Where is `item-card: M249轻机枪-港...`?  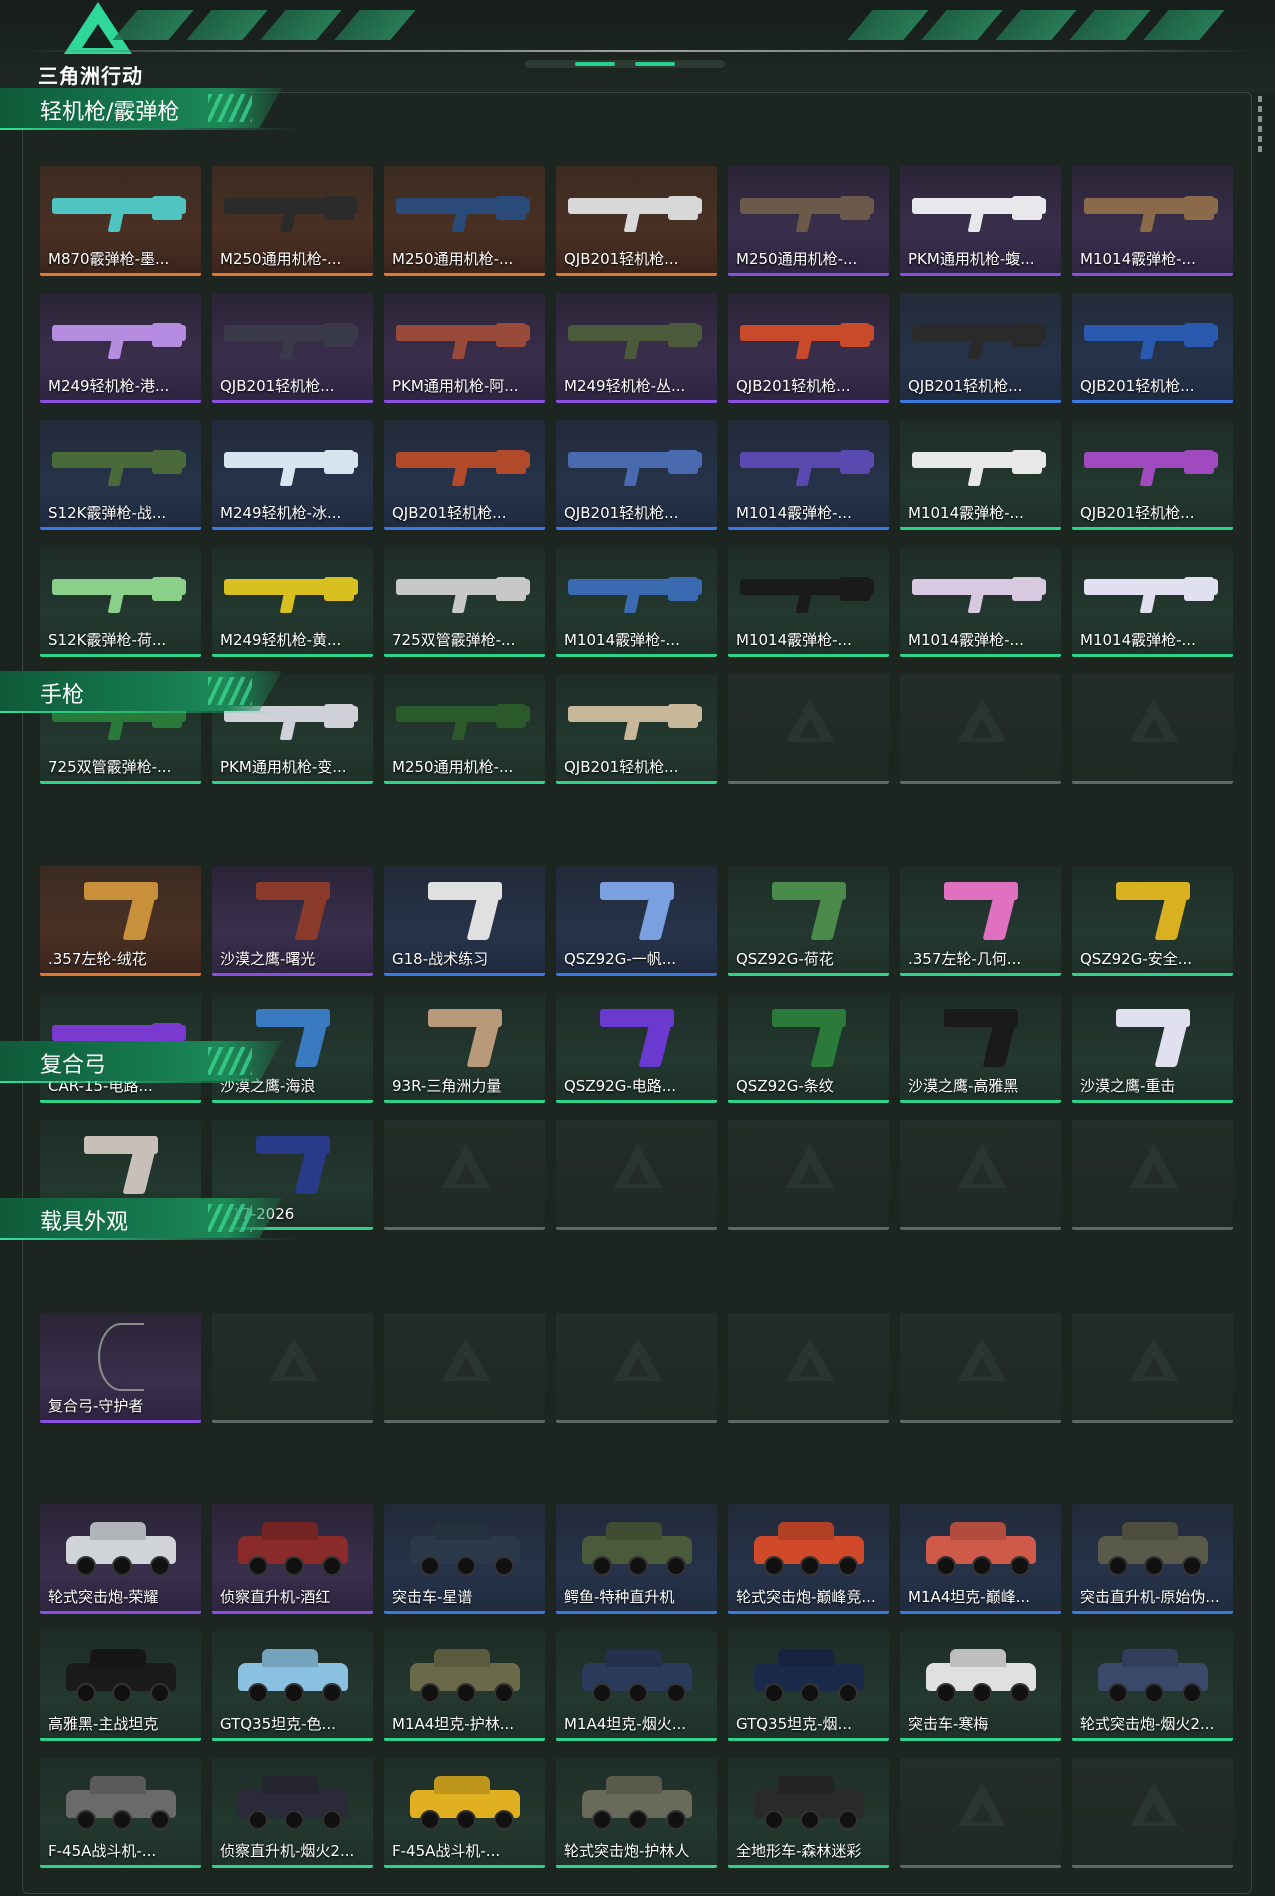
item-card: M249轻机枪-港... is located at coordinates (120, 348).